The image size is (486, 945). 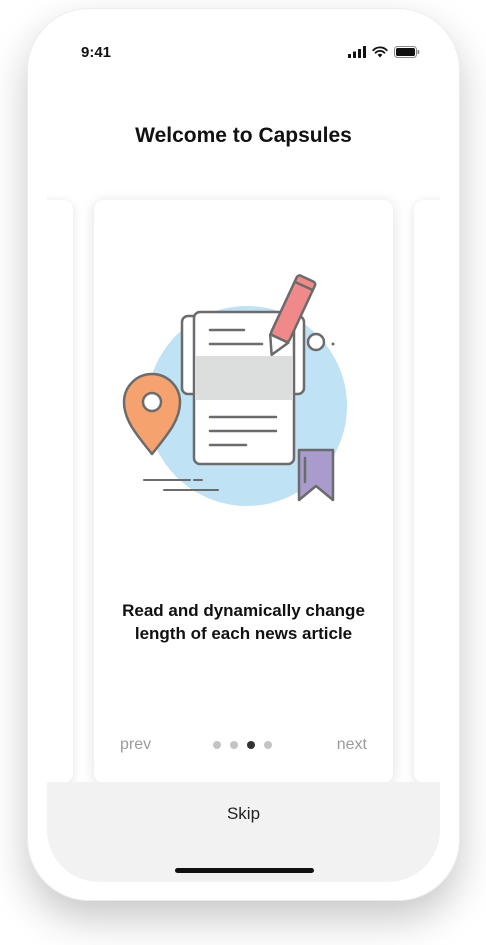 What do you see at coordinates (352, 745) in the screenshot?
I see `next-button: next` at bounding box center [352, 745].